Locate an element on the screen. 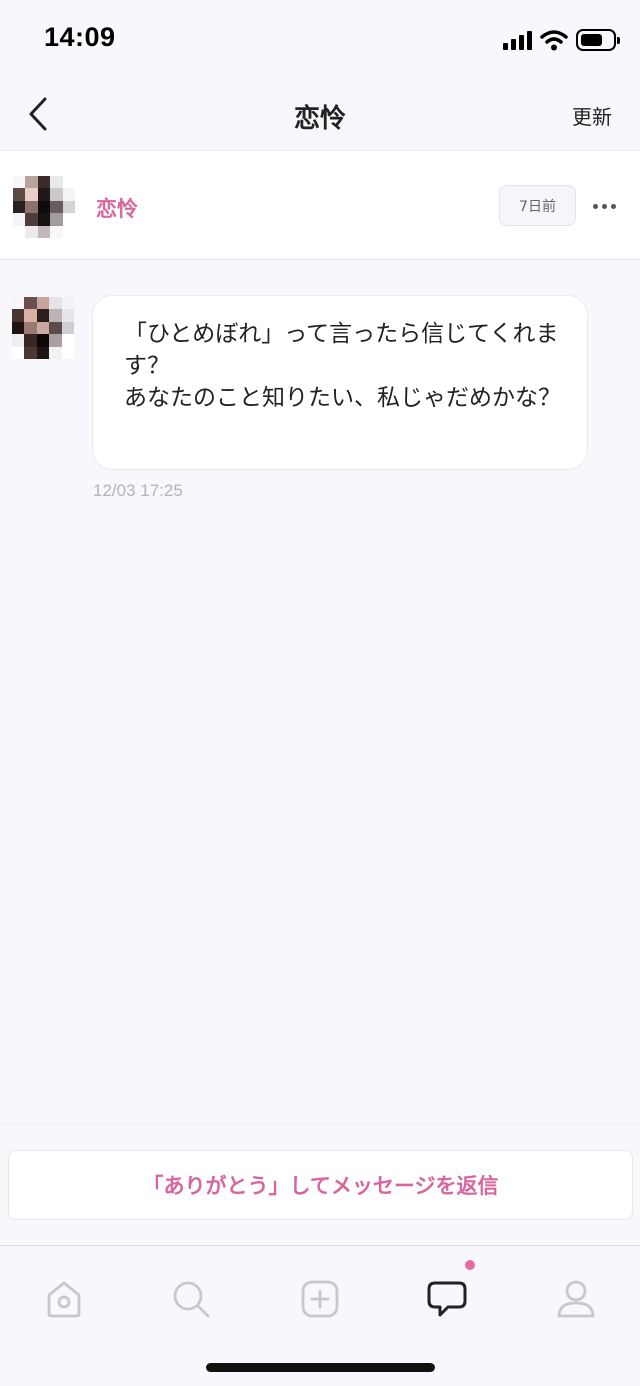  sender-header: 恋怜 7日前 is located at coordinates (320, 205).